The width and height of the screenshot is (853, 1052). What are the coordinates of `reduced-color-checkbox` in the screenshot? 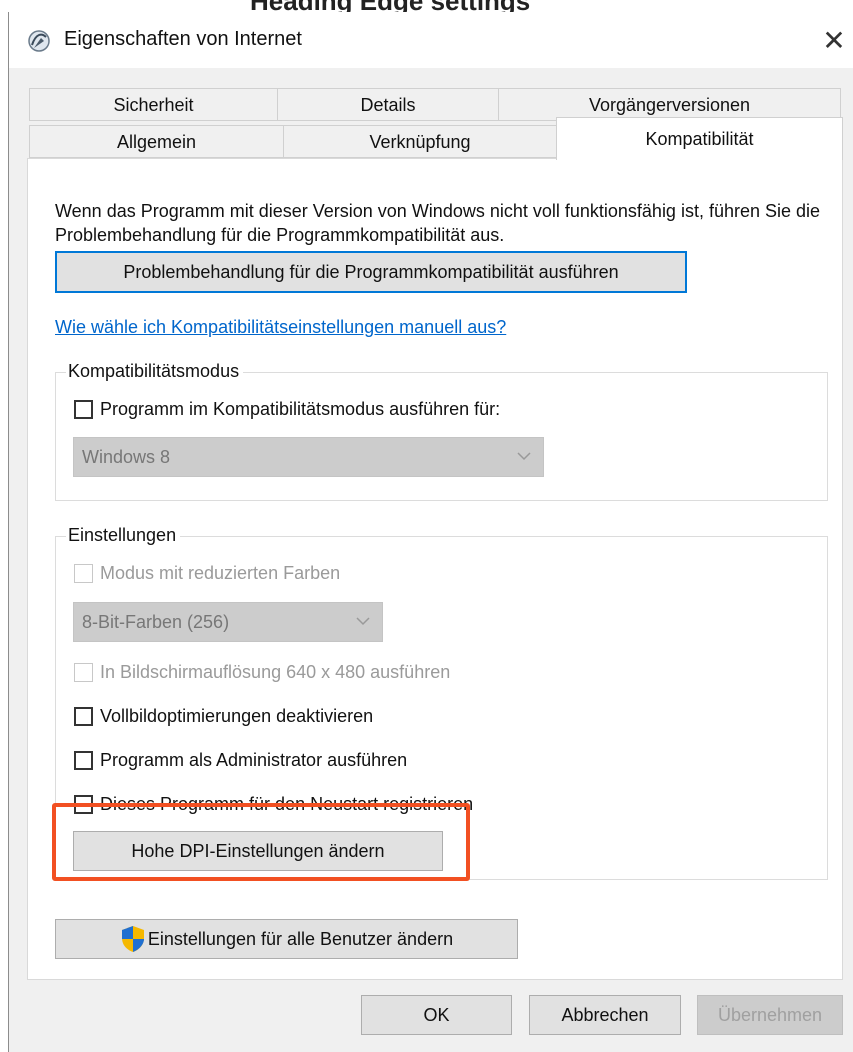 It's located at (83, 573).